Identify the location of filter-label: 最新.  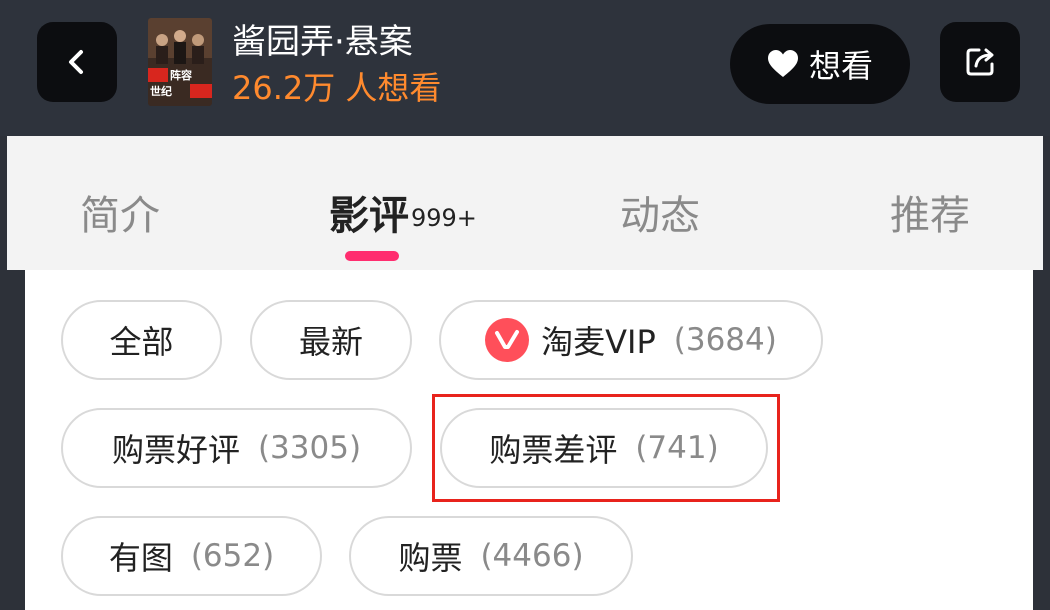
(330, 342).